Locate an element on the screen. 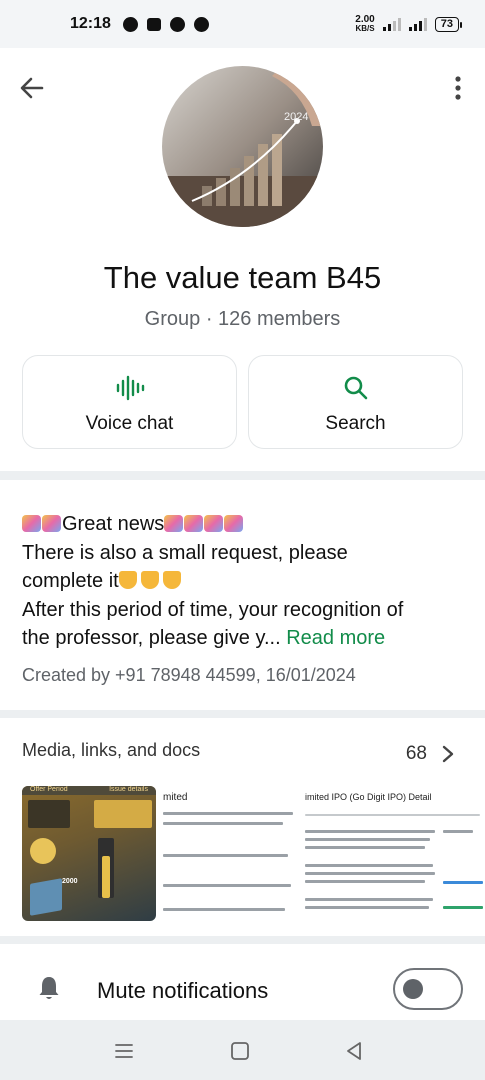  group-avatar: 2024 is located at coordinates (242, 146).